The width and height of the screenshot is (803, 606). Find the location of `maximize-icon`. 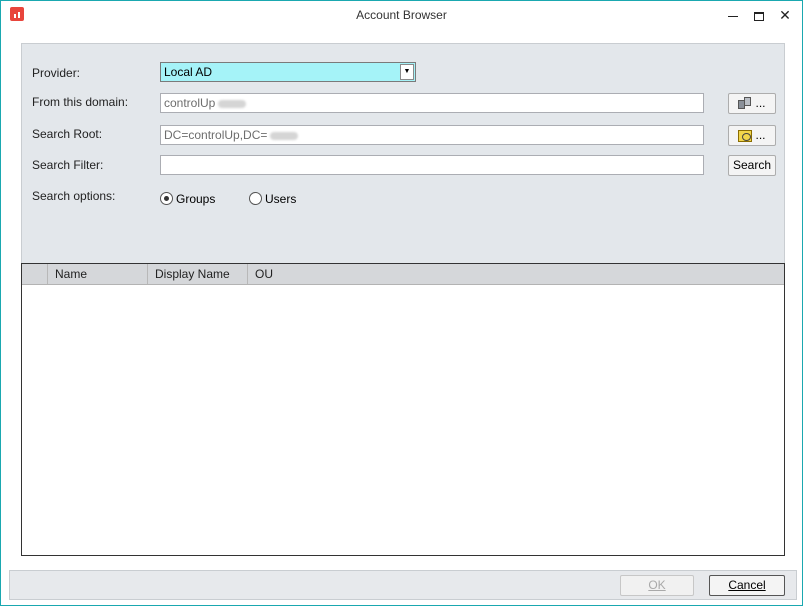

maximize-icon is located at coordinates (759, 16).